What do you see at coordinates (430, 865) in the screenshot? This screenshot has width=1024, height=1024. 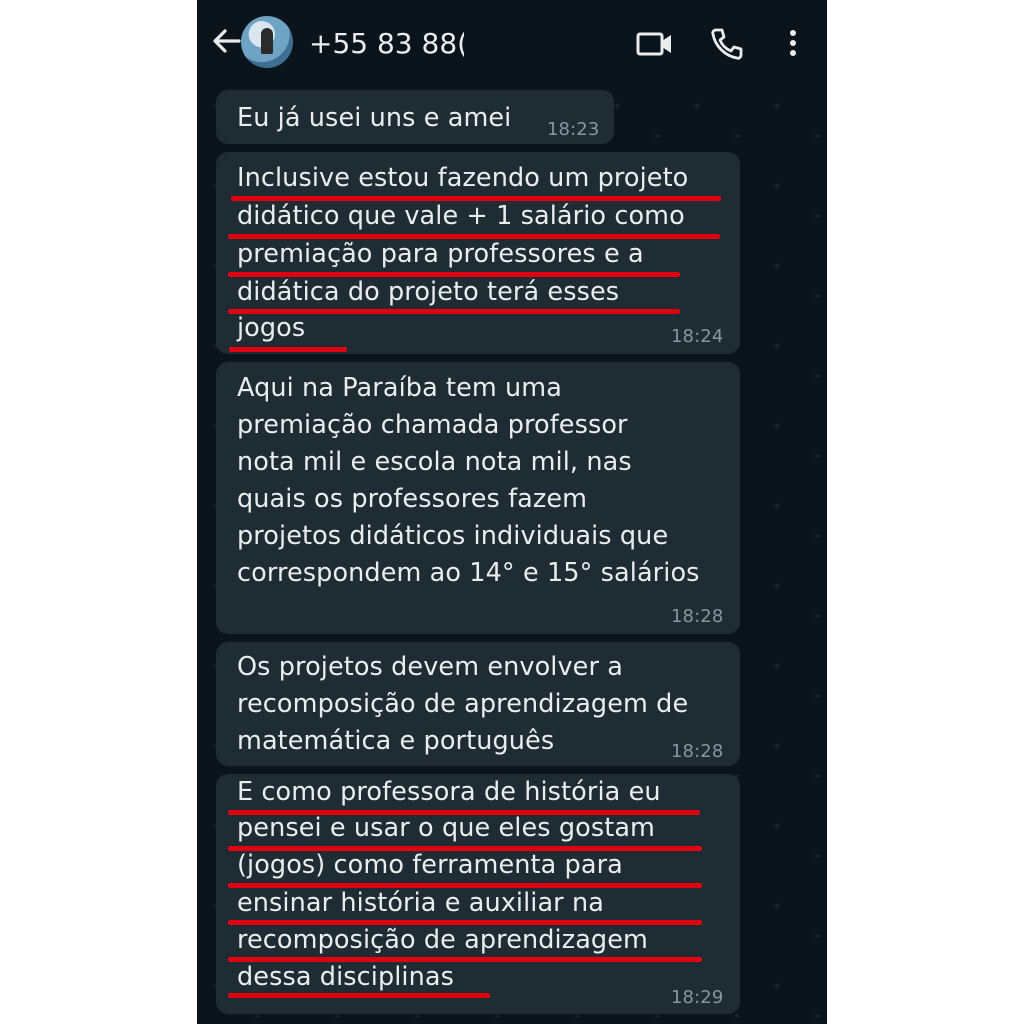 I see `message-text: (jogos) como ferramenta para` at bounding box center [430, 865].